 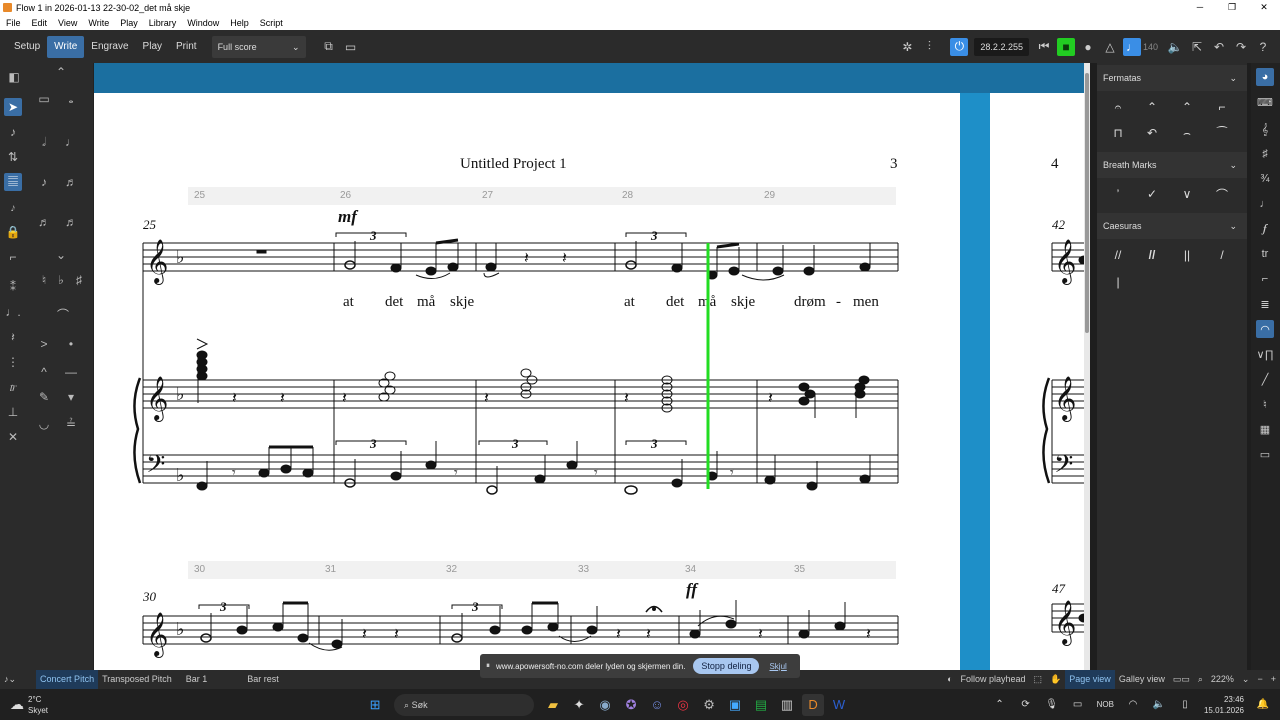 What do you see at coordinates (579, 705) in the screenshot?
I see `app-icon: ✦` at bounding box center [579, 705].